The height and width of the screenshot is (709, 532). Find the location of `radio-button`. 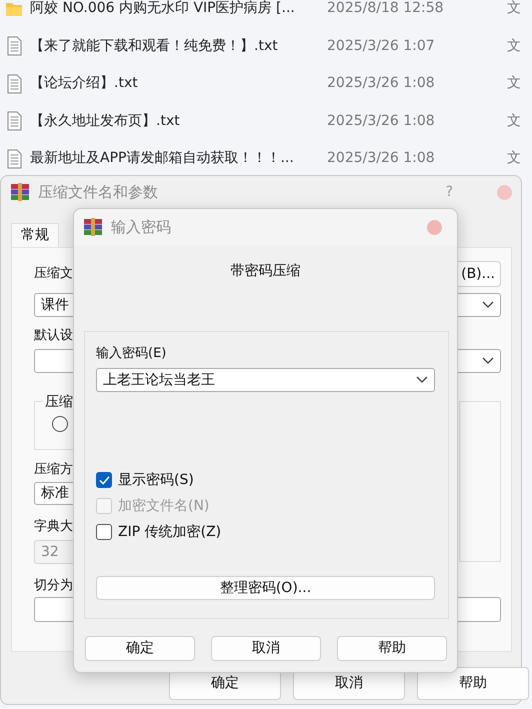

radio-button is located at coordinates (60, 424).